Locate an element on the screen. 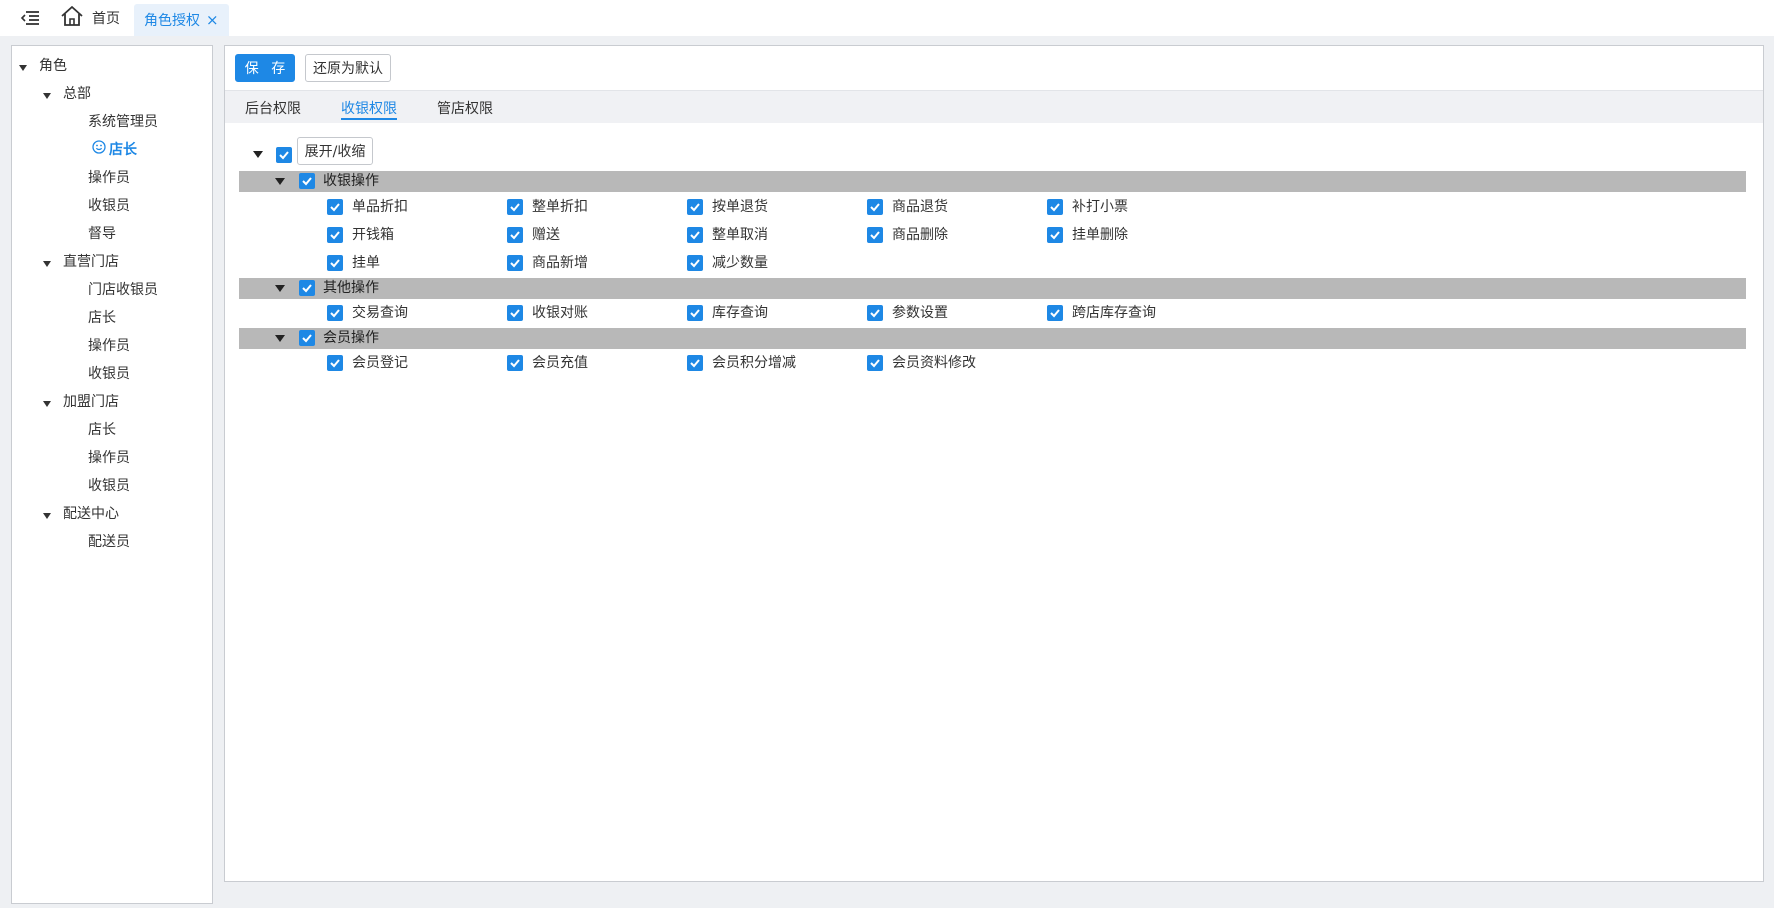  tree-group-distribution-center: 配送中心 is located at coordinates (91, 514).